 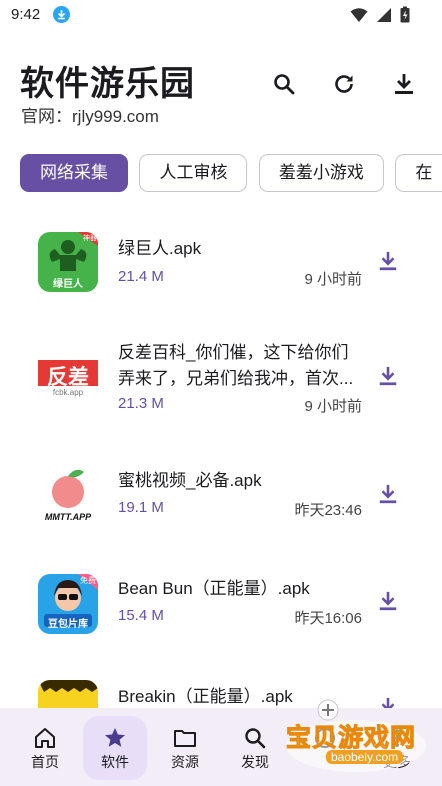 I want to click on nav-label: 资源, so click(x=185, y=762).